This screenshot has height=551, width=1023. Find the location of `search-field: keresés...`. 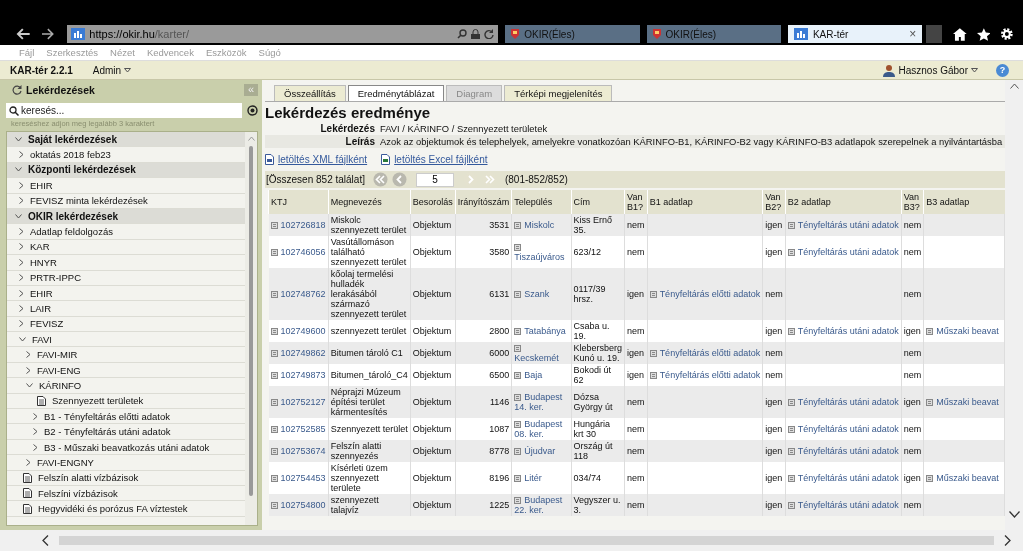

search-field: keresés... is located at coordinates (124, 110).